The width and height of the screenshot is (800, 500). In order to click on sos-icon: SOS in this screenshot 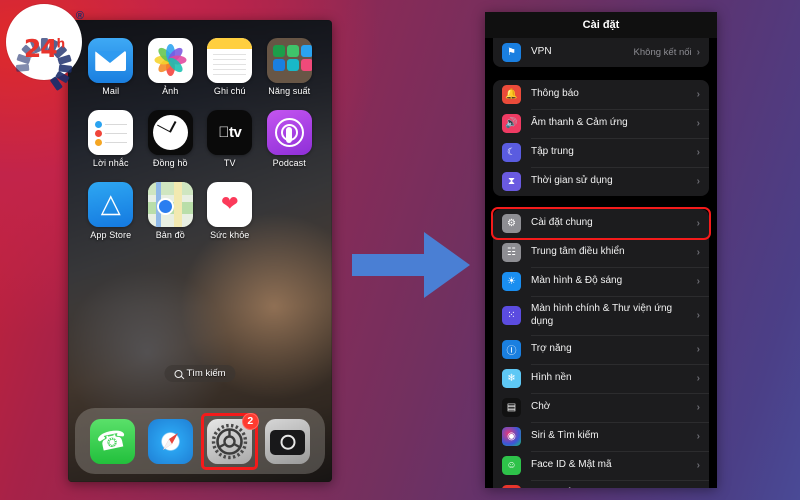, I will do `click(511, 486)`.